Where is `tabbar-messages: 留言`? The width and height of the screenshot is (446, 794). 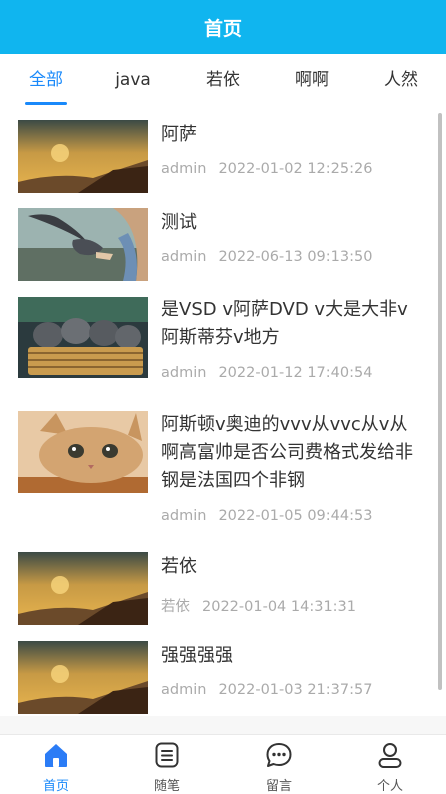 tabbar-messages: 留言 is located at coordinates (279, 764).